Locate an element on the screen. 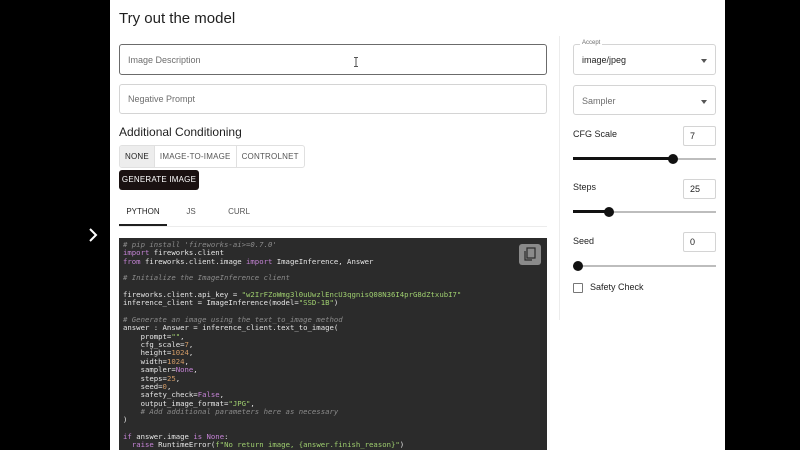  sampler-select: Sampler is located at coordinates (644, 100).